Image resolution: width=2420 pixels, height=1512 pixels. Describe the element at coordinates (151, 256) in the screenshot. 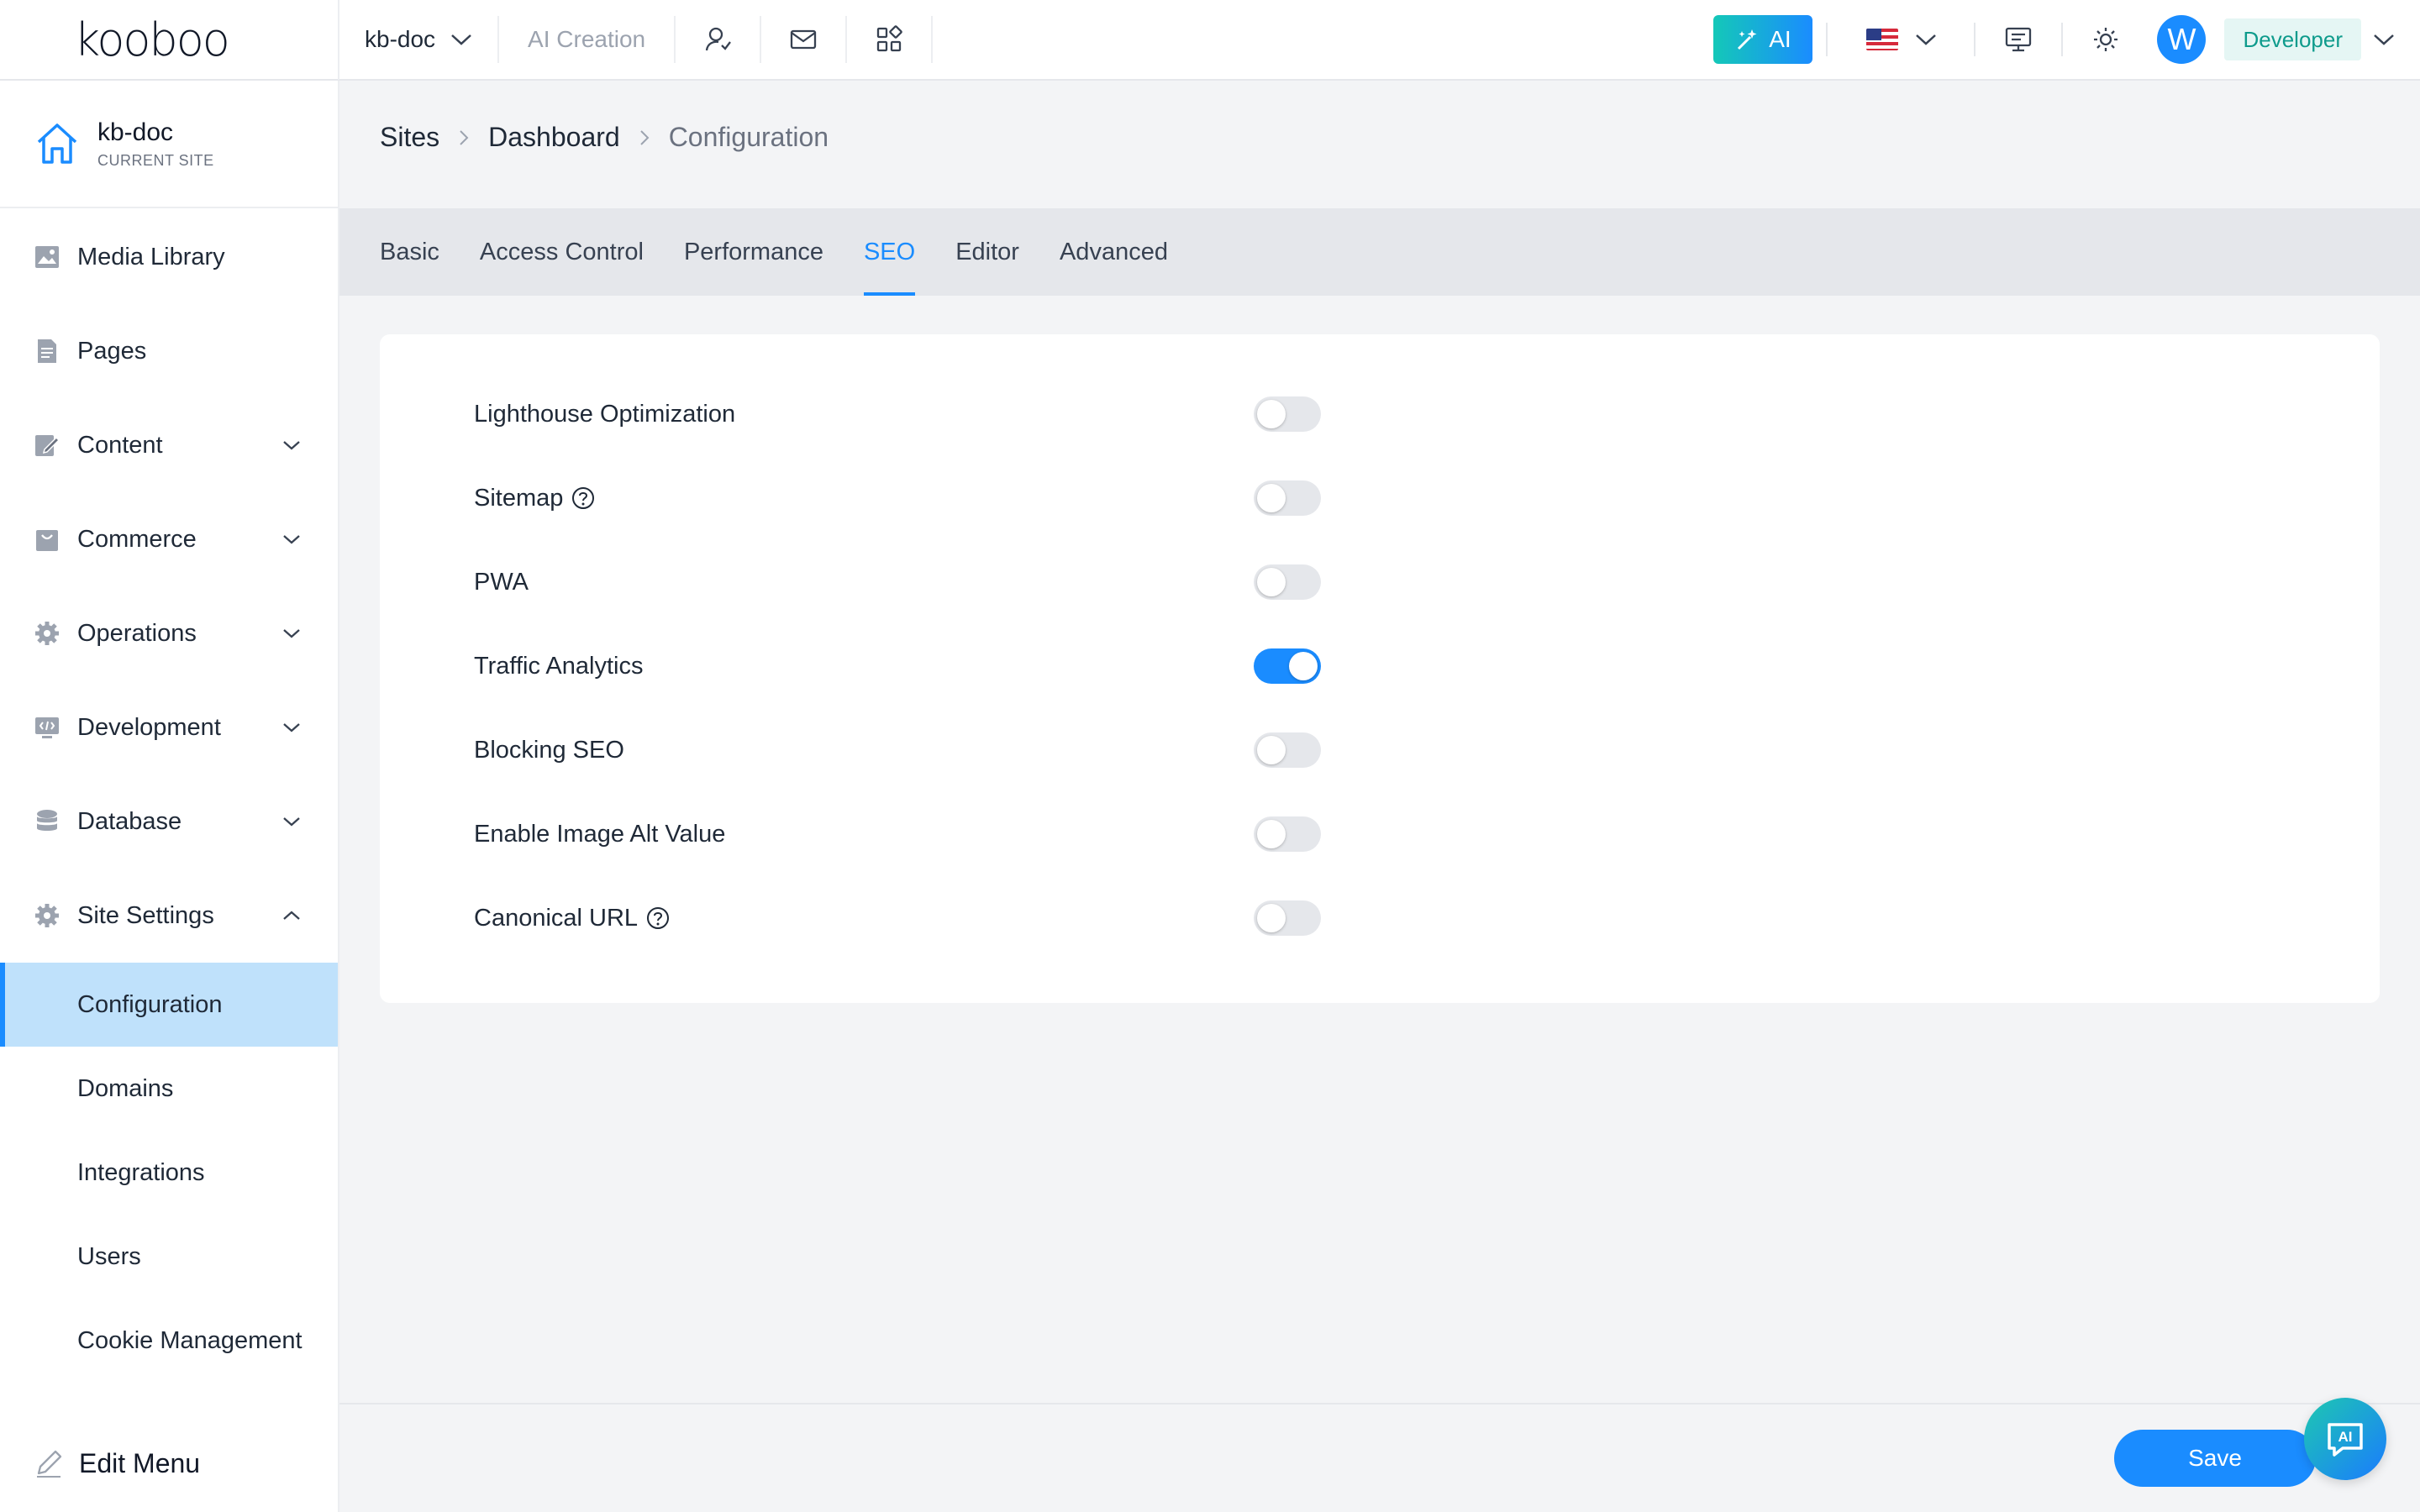

I see `sidebar-item-label: Media Library` at that location.